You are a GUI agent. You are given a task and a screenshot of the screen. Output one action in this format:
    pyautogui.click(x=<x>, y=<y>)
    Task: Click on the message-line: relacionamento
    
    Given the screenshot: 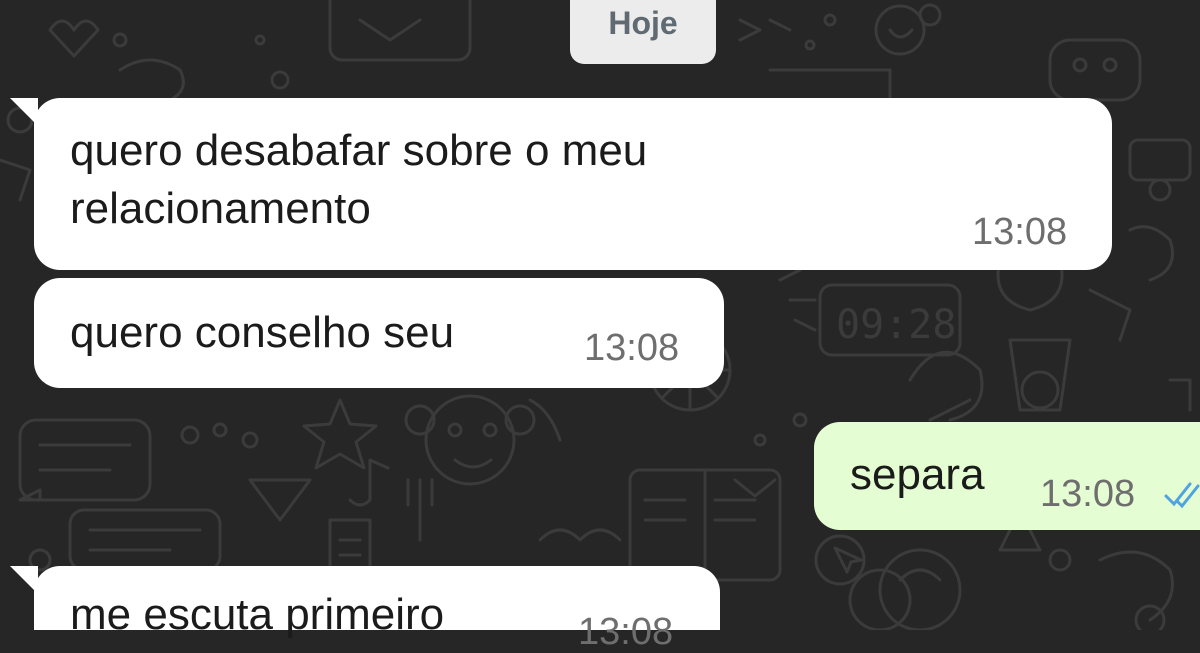 What is the action you would take?
    pyautogui.click(x=220, y=208)
    